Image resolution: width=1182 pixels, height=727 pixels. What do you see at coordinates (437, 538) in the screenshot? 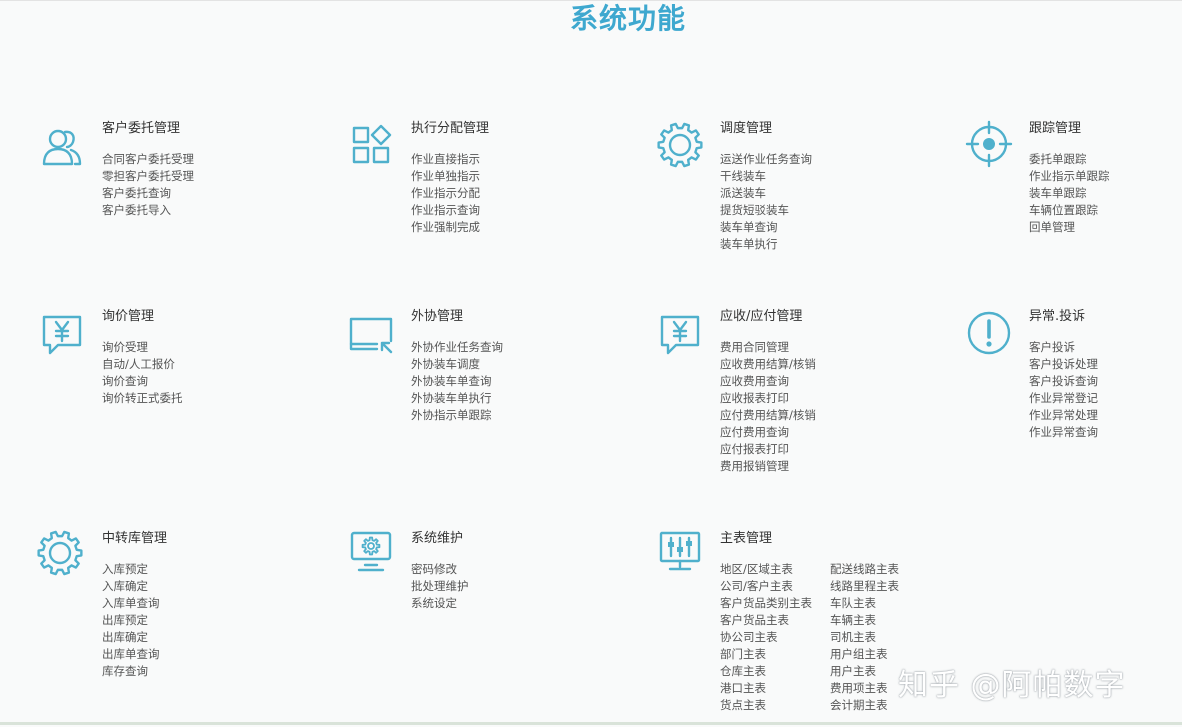
I see `module-title: 系统维护` at bounding box center [437, 538].